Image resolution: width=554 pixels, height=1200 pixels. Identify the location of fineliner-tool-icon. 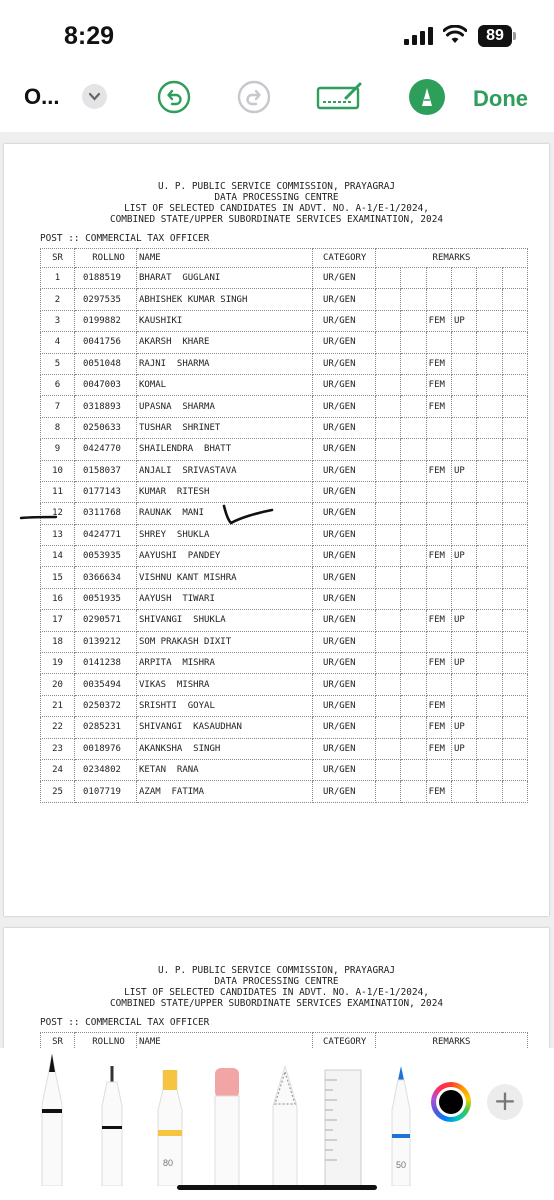
(112, 1126).